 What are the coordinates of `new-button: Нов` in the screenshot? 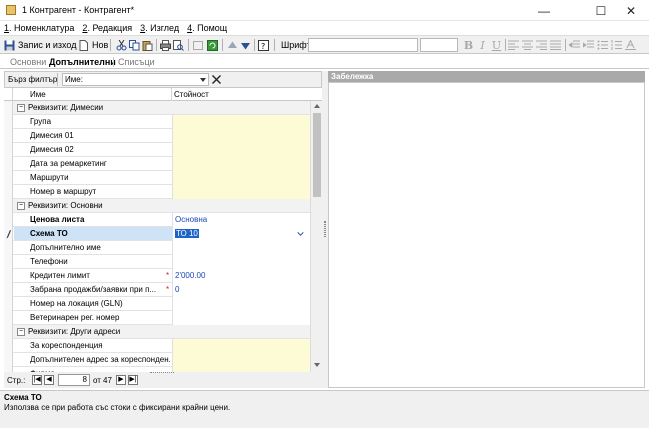 It's located at (93, 45).